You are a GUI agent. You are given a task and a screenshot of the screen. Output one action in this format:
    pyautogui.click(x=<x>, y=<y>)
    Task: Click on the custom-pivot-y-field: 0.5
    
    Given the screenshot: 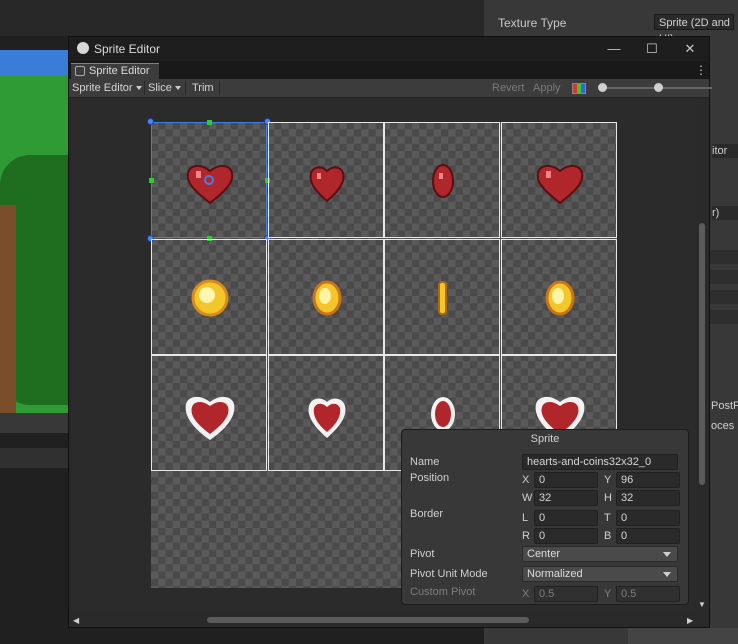 What is the action you would take?
    pyautogui.click(x=648, y=594)
    